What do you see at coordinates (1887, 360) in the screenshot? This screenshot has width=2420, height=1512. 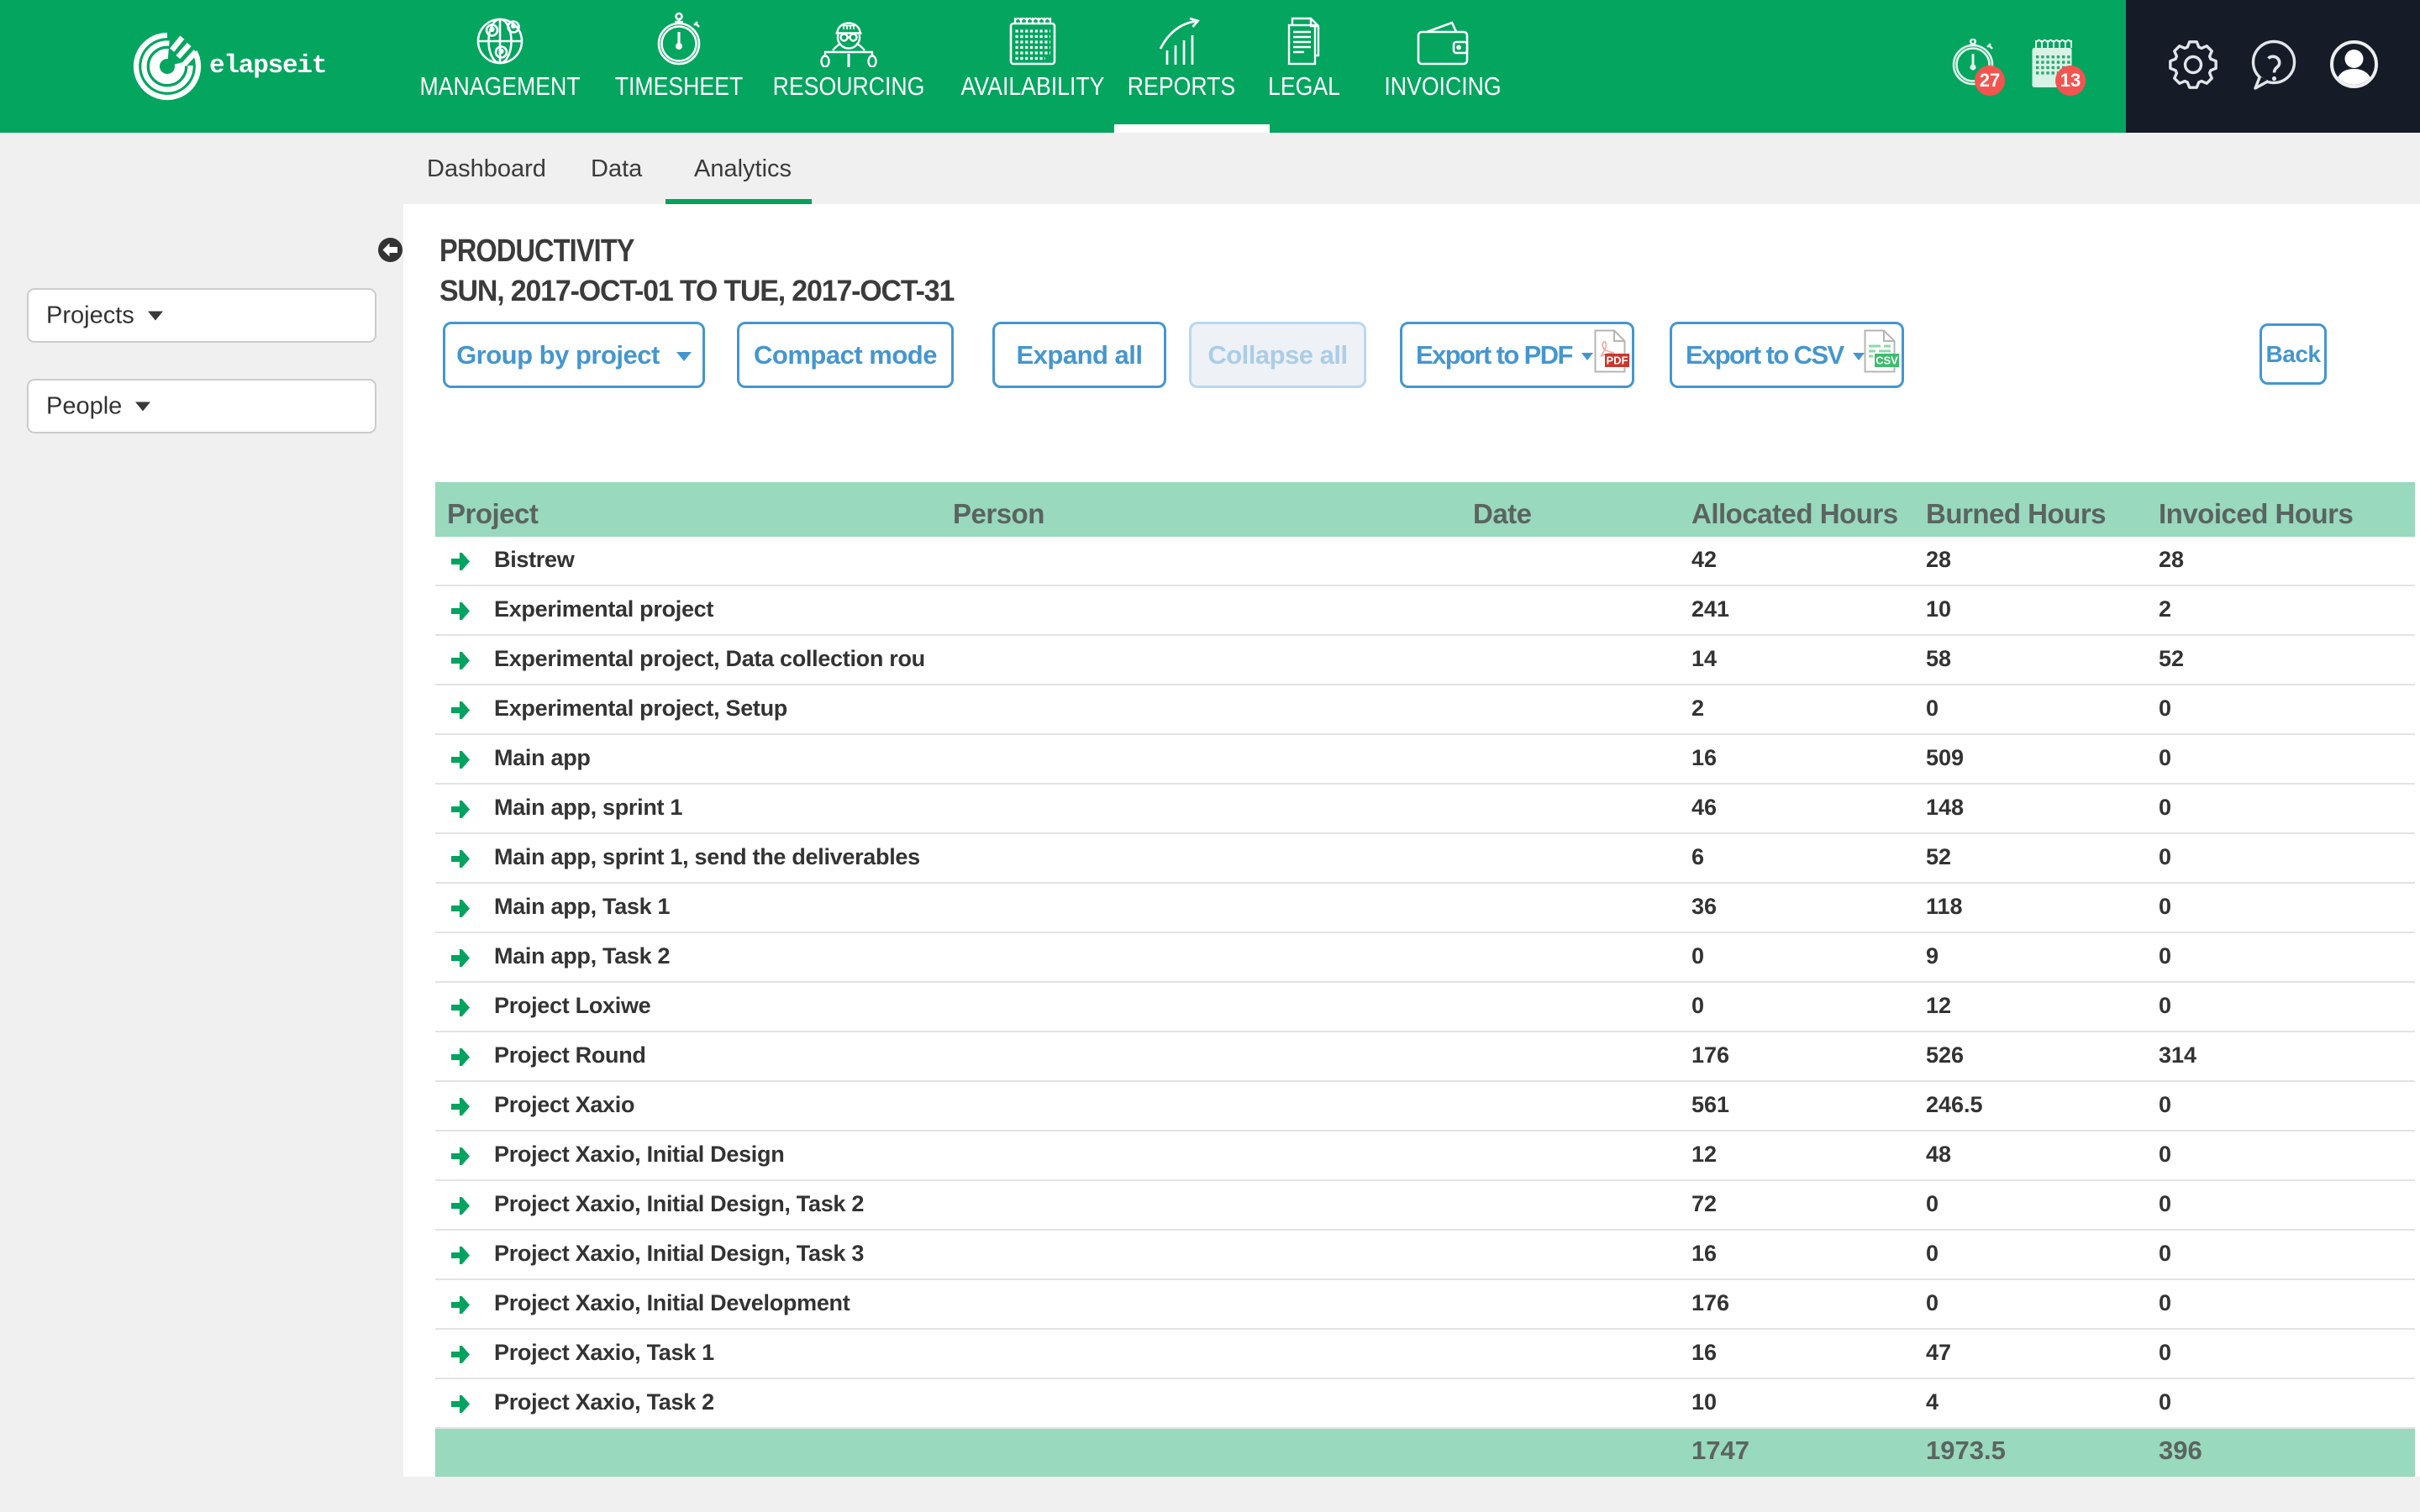 I see `svg-text: CSV` at bounding box center [1887, 360].